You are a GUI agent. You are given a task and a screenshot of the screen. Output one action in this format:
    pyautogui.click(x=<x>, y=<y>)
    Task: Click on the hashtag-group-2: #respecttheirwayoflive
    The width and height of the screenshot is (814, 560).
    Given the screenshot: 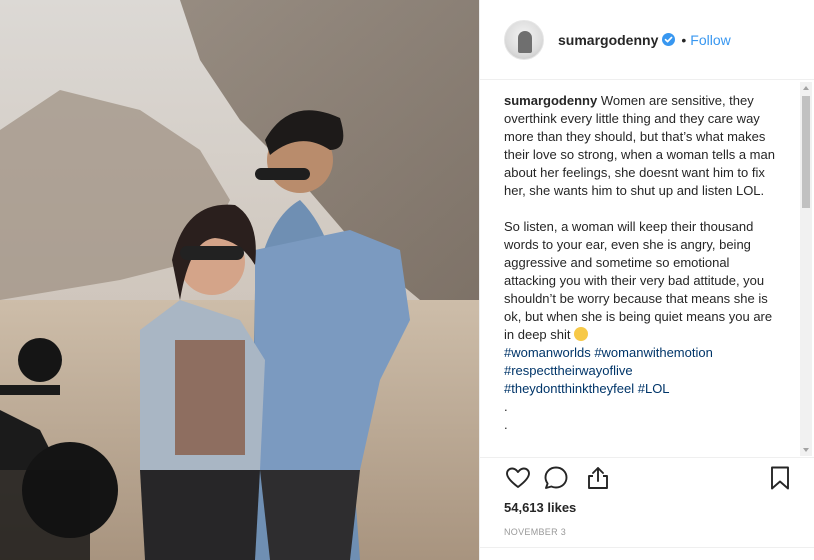 What is the action you would take?
    pyautogui.click(x=568, y=370)
    